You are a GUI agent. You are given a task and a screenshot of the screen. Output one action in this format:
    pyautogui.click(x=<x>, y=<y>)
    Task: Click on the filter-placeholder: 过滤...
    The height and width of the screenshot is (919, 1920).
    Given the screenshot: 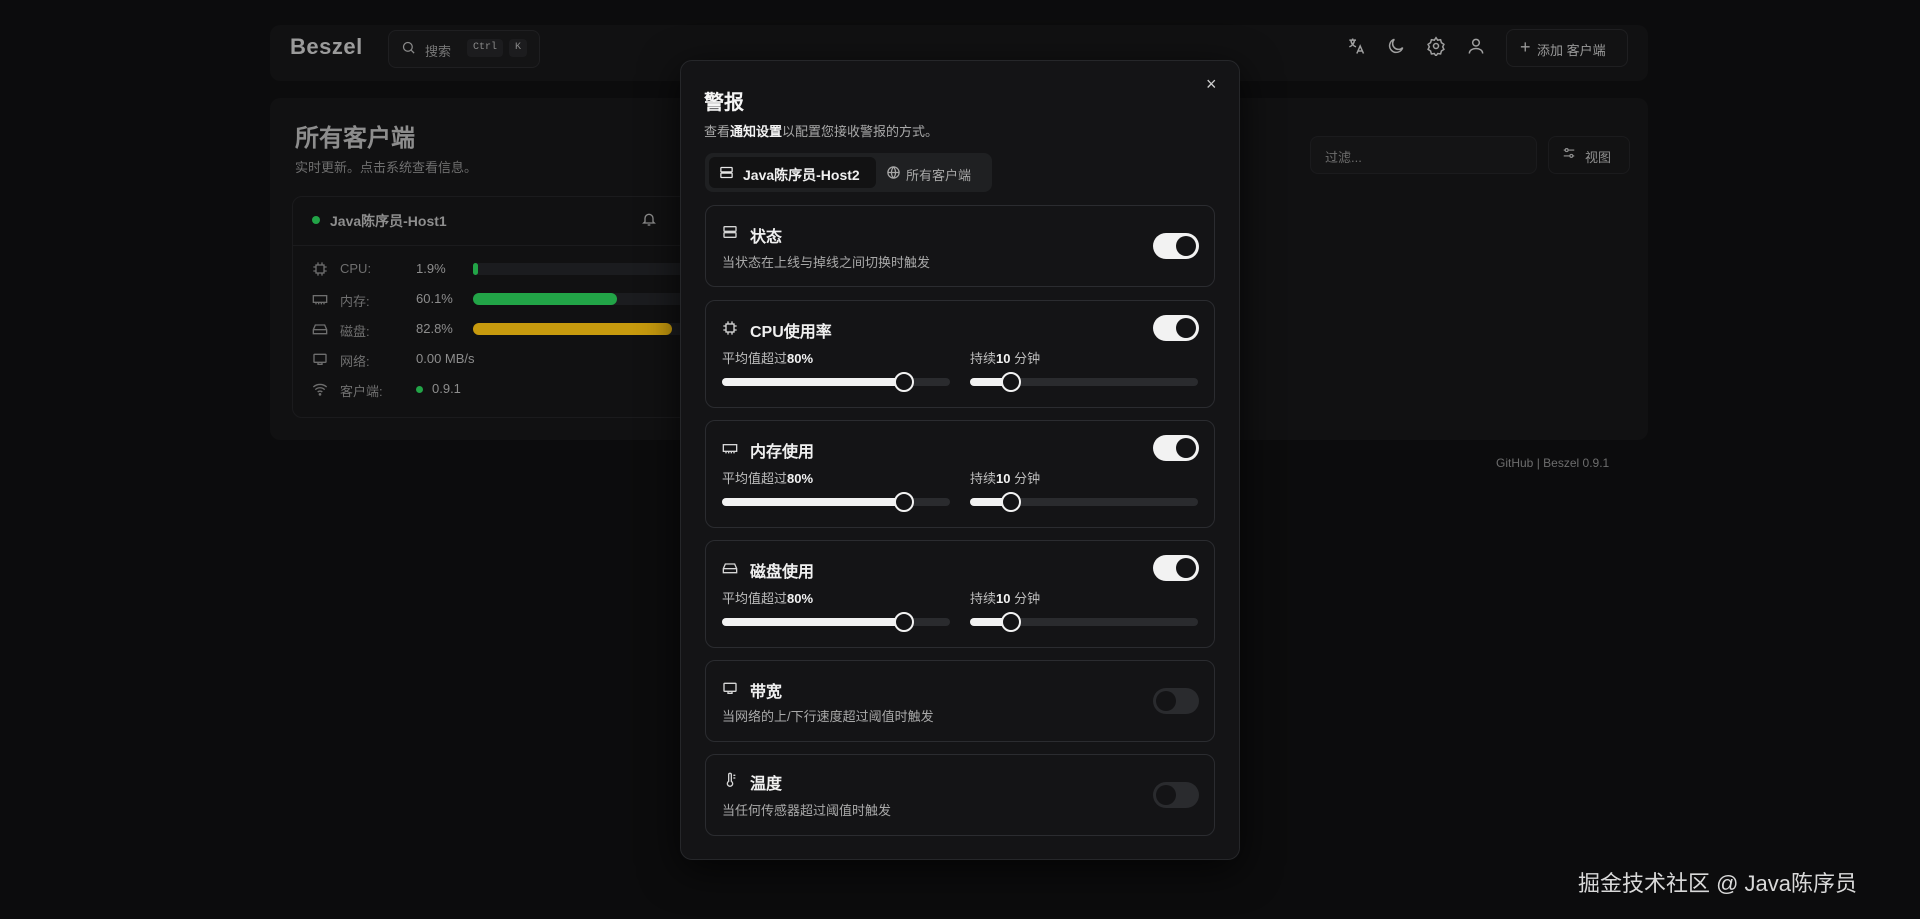 What is the action you would take?
    pyautogui.click(x=1343, y=157)
    